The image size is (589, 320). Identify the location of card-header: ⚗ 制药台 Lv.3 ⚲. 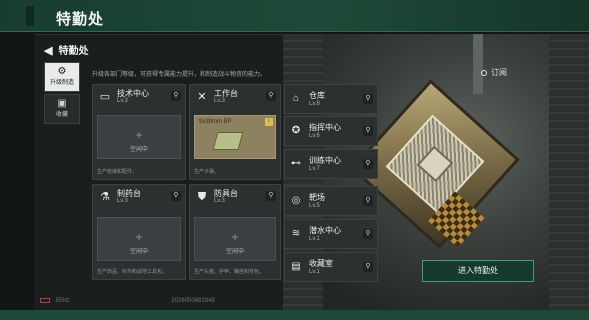
(139, 197).